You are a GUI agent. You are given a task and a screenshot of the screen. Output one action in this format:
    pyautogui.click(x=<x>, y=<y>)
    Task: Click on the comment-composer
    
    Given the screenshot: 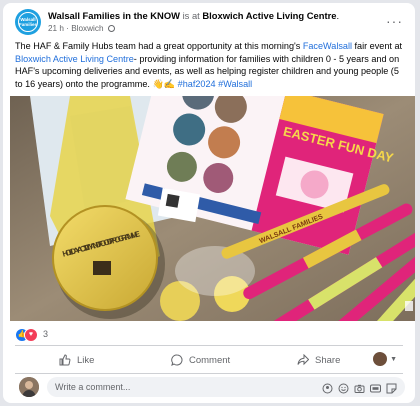 What is the action you would take?
    pyautogui.click(x=211, y=387)
    